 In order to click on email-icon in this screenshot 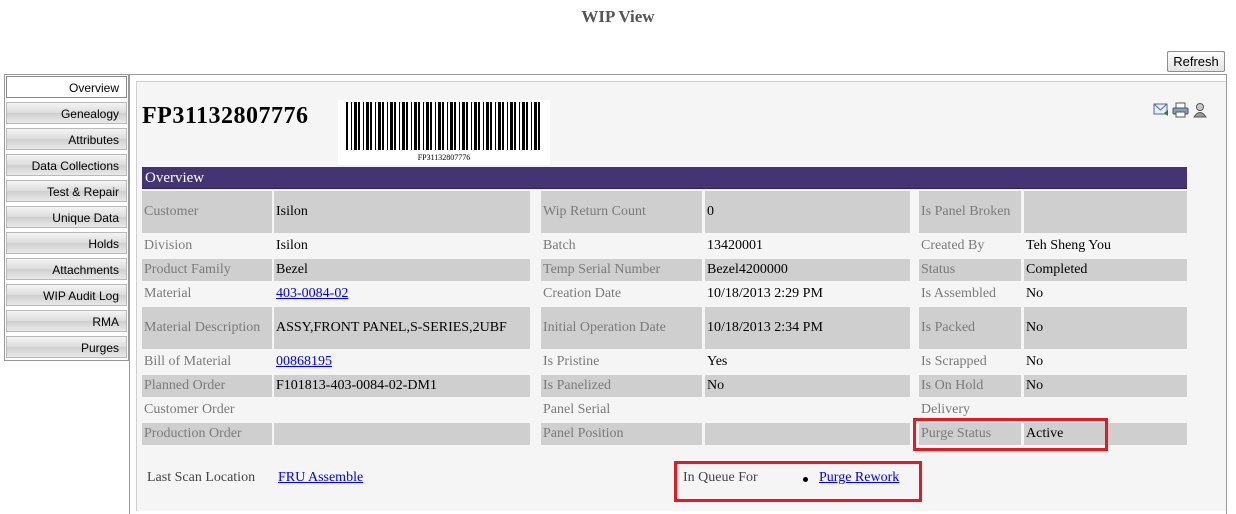, I will do `click(1161, 111)`.